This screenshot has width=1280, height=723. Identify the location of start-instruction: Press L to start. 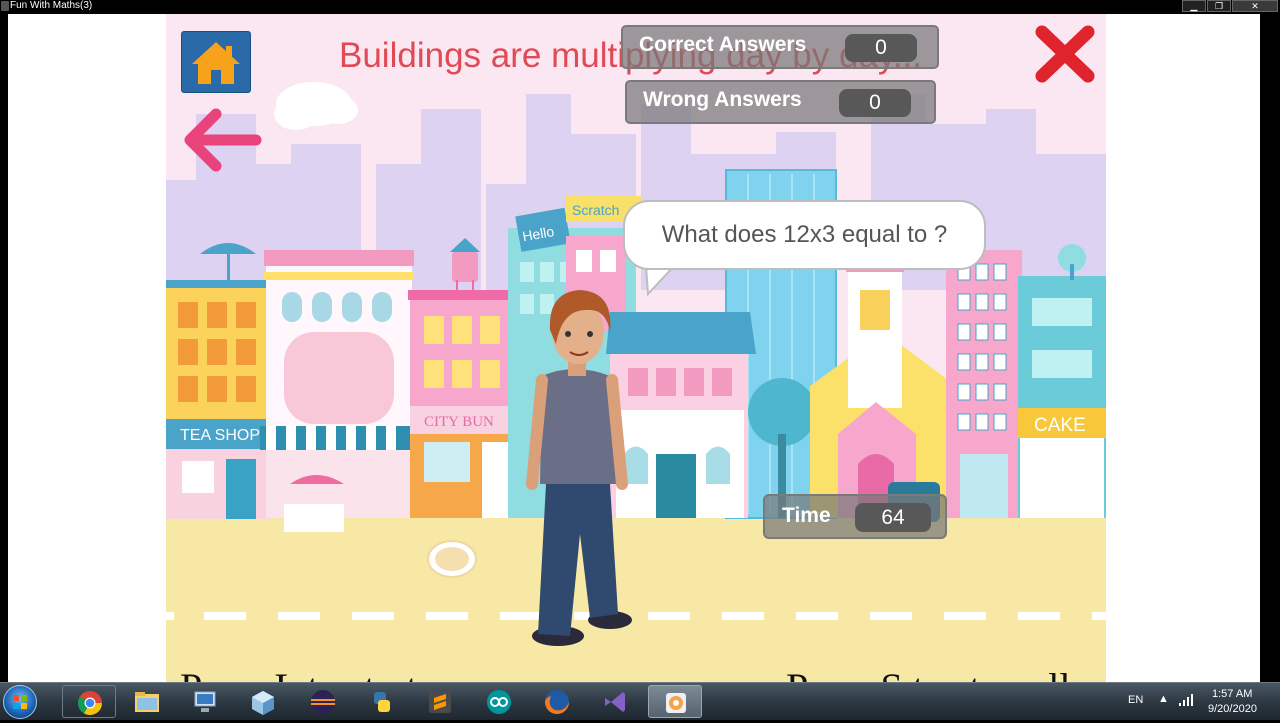
(298, 673).